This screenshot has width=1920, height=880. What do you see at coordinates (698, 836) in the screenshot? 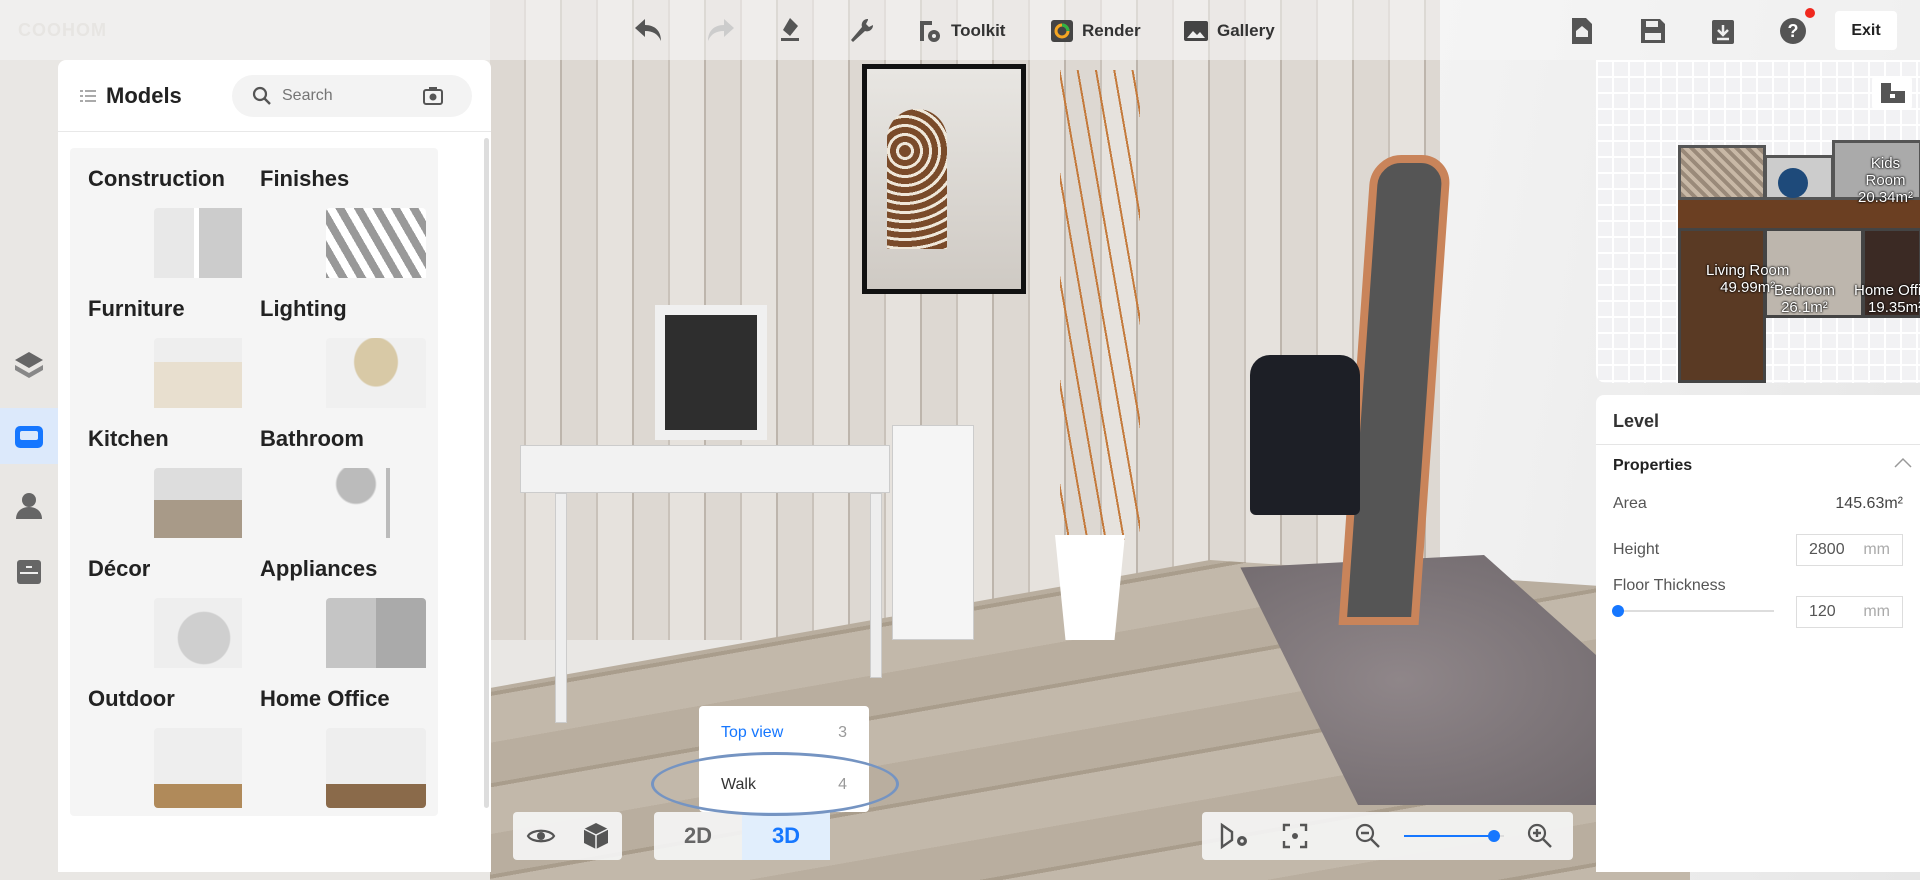
I see `mode-2d-button: 2D` at bounding box center [698, 836].